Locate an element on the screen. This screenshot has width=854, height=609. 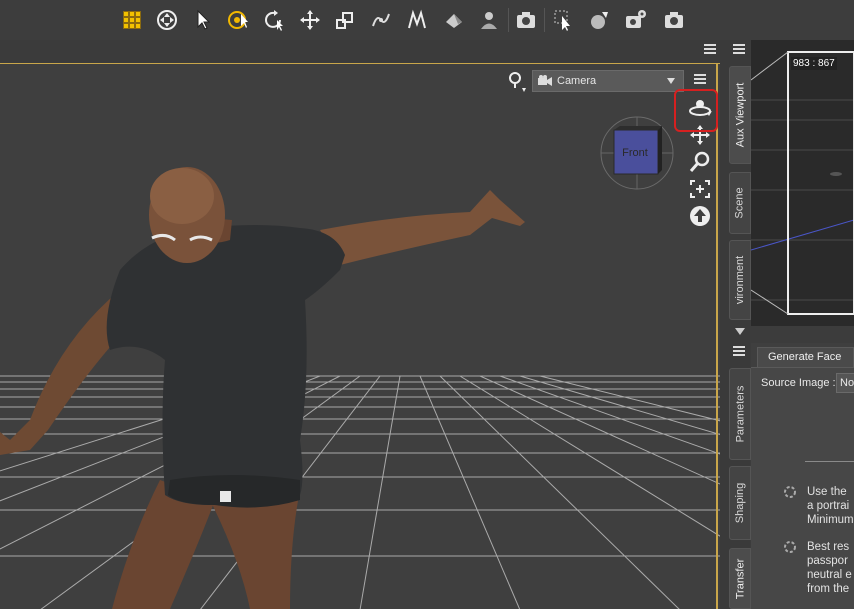
zoom-camera-icon is located at coordinates (700, 162).